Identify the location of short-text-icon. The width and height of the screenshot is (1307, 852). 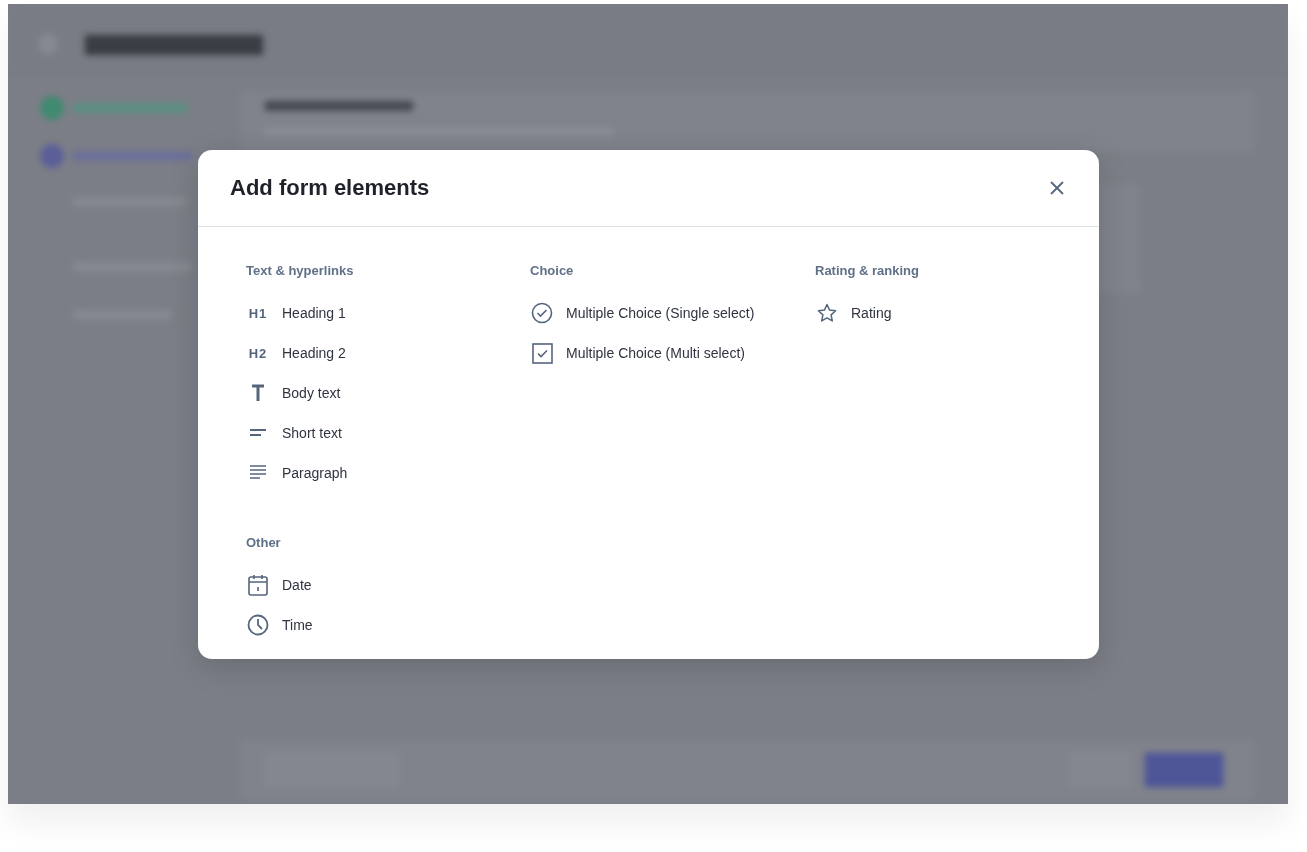
(258, 433).